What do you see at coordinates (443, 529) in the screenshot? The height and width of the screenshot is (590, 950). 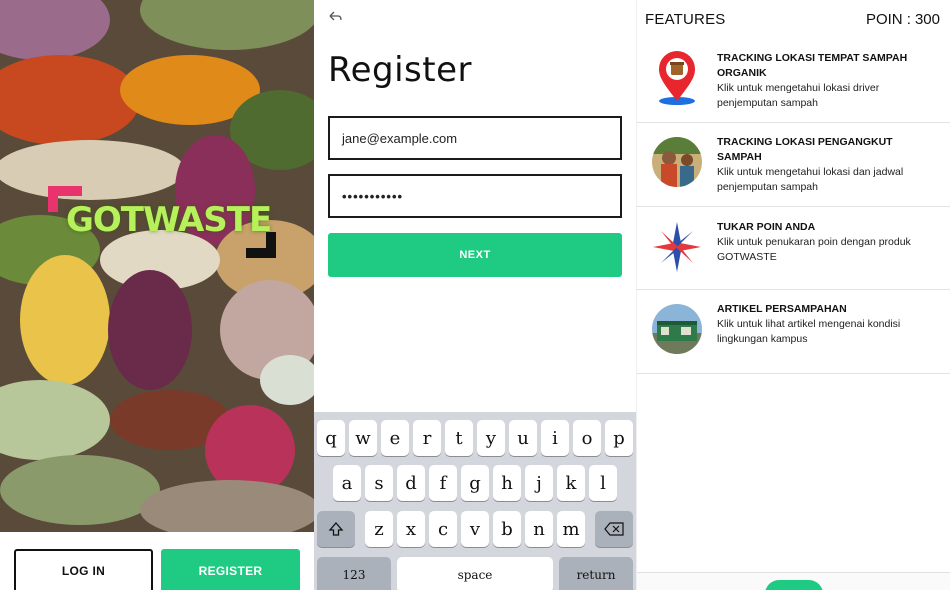 I see `key-c: c` at bounding box center [443, 529].